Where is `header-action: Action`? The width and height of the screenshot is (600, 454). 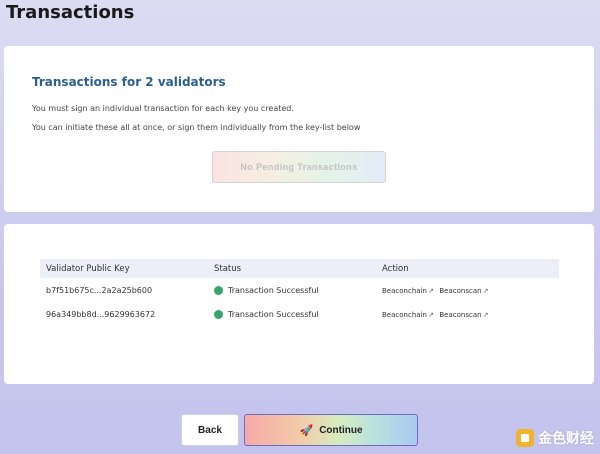 header-action: Action is located at coordinates (395, 268).